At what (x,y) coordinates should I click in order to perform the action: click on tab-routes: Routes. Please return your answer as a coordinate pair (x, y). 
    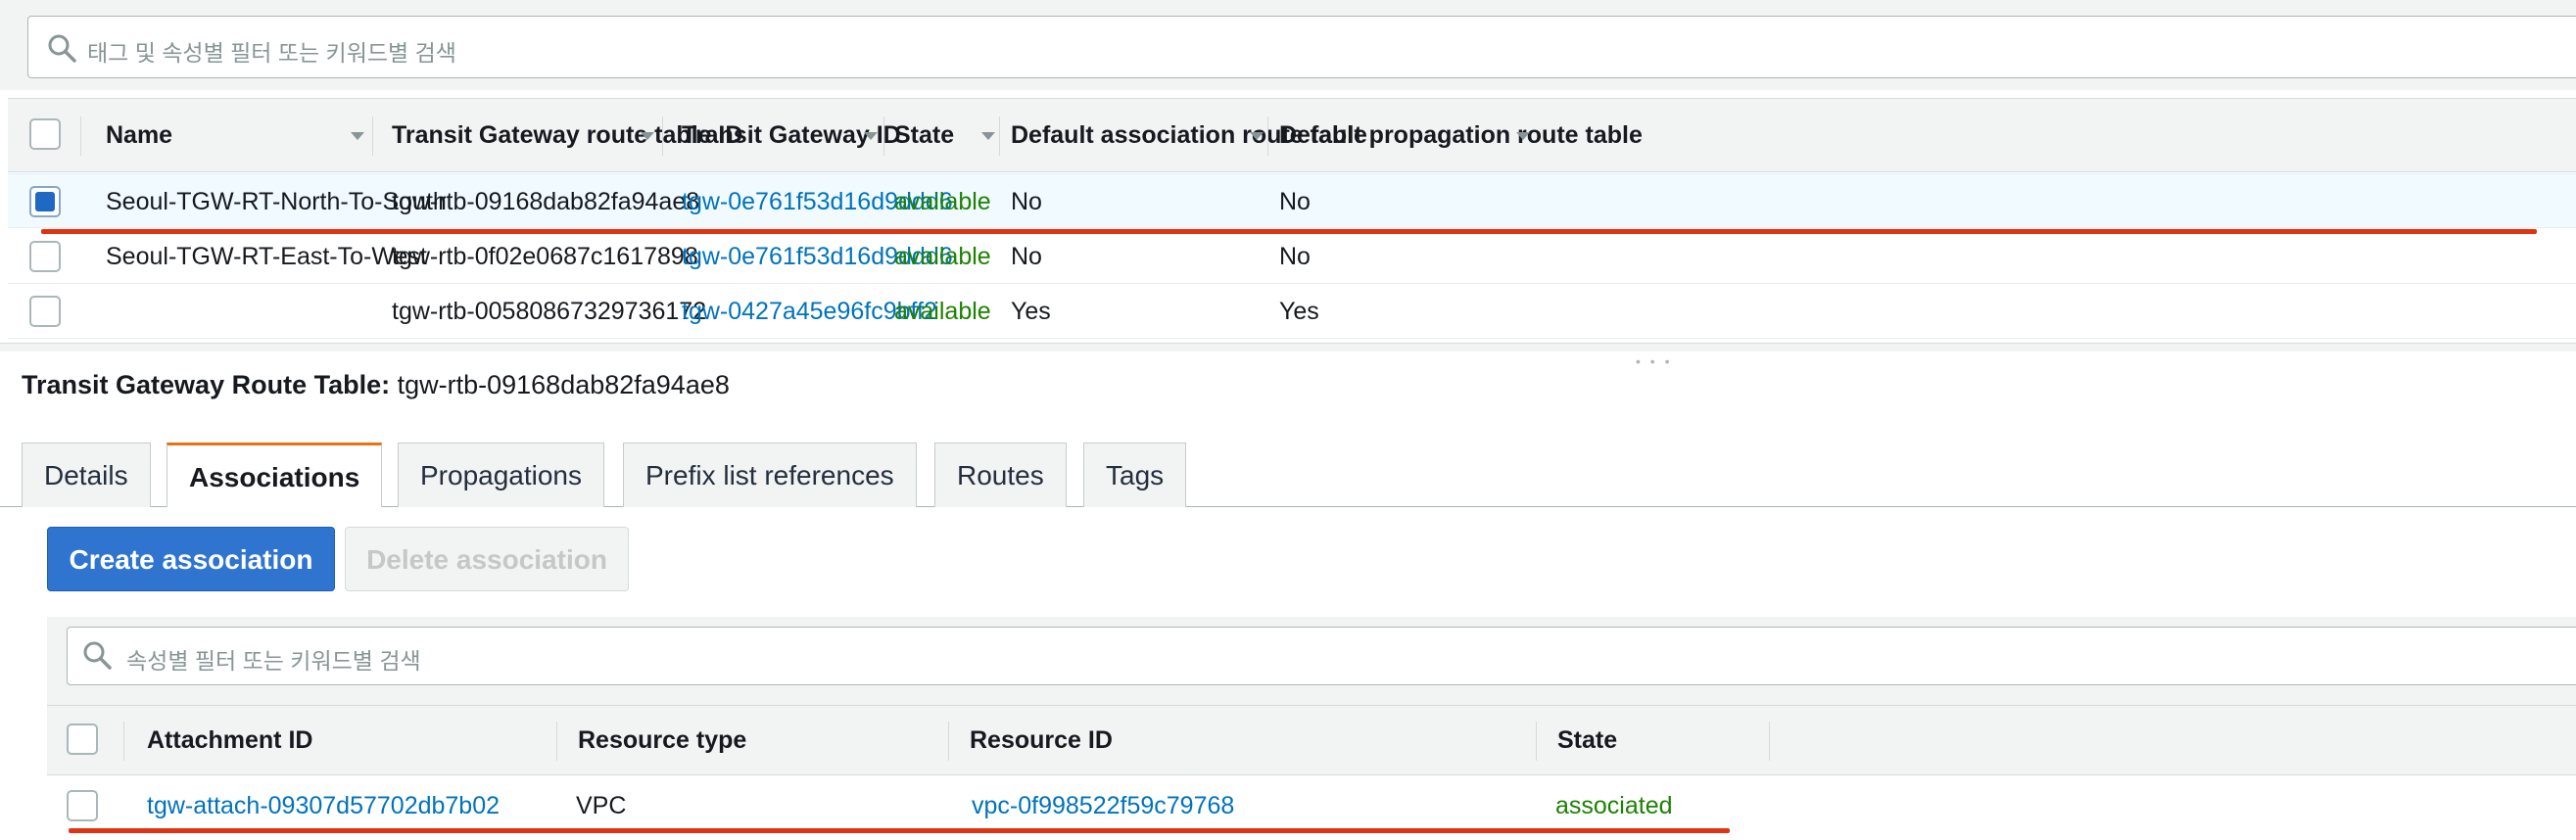
    Looking at the image, I should click on (1001, 475).